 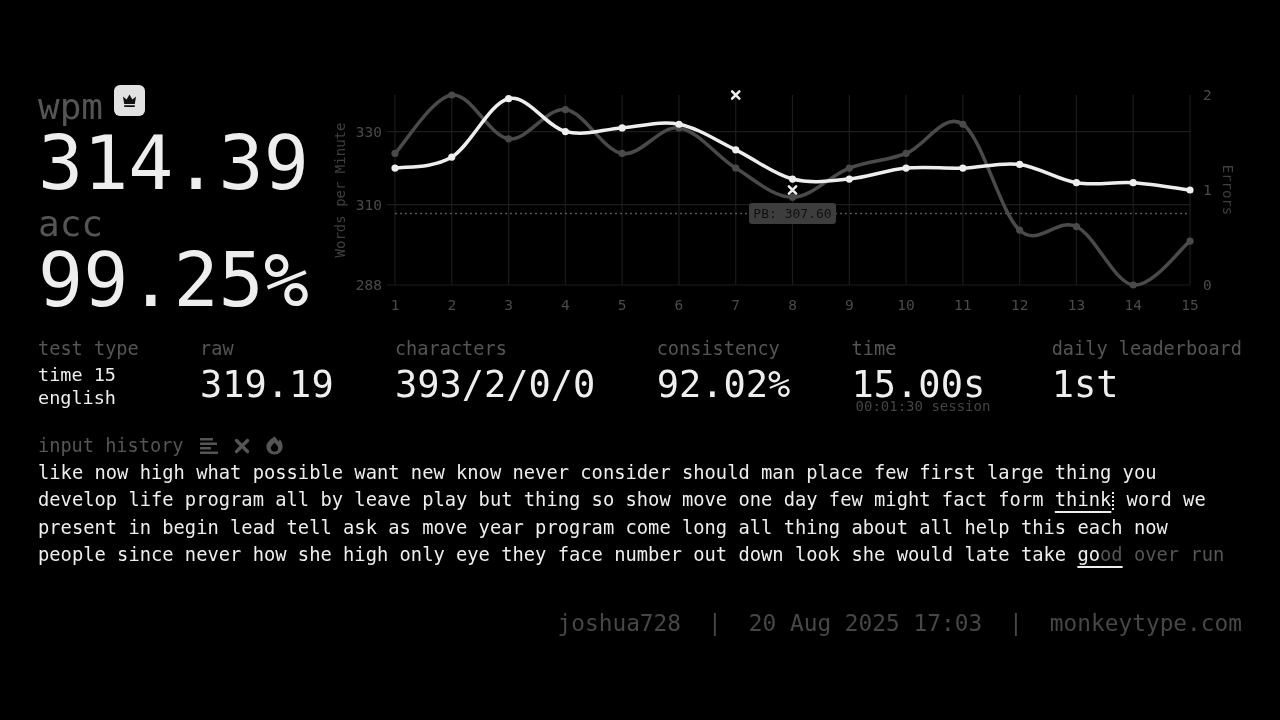 What do you see at coordinates (718, 348) in the screenshot?
I see `stat-label: consistency` at bounding box center [718, 348].